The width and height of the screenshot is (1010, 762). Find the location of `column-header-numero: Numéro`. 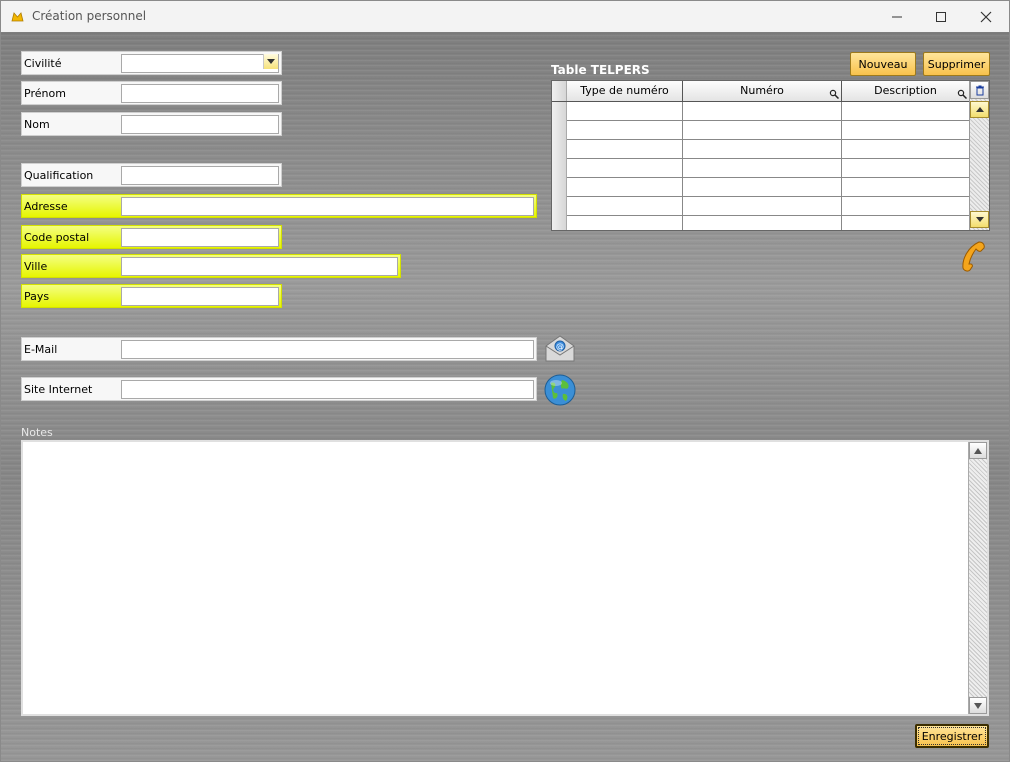

column-header-numero: Numéro is located at coordinates (762, 91).